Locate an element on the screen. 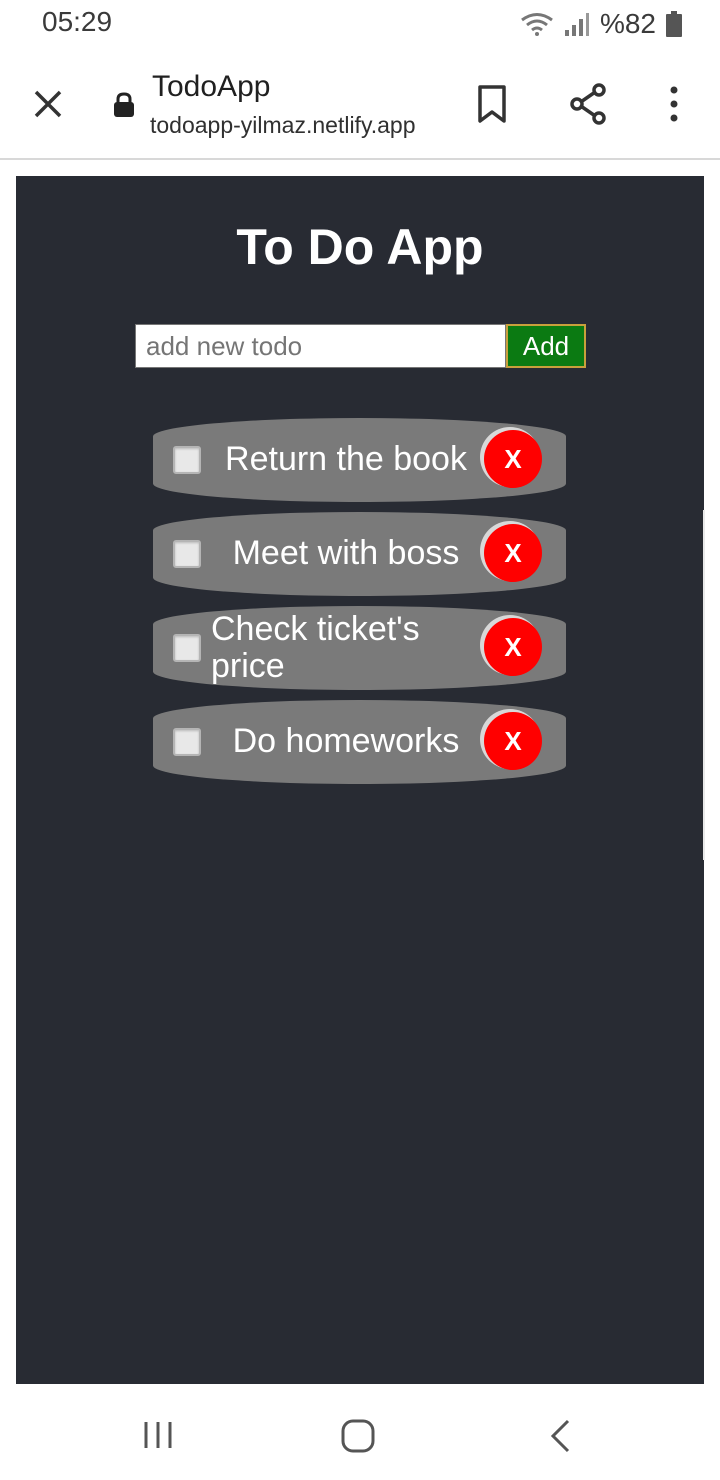  todo-item: Check ticket's price X is located at coordinates (359, 648).